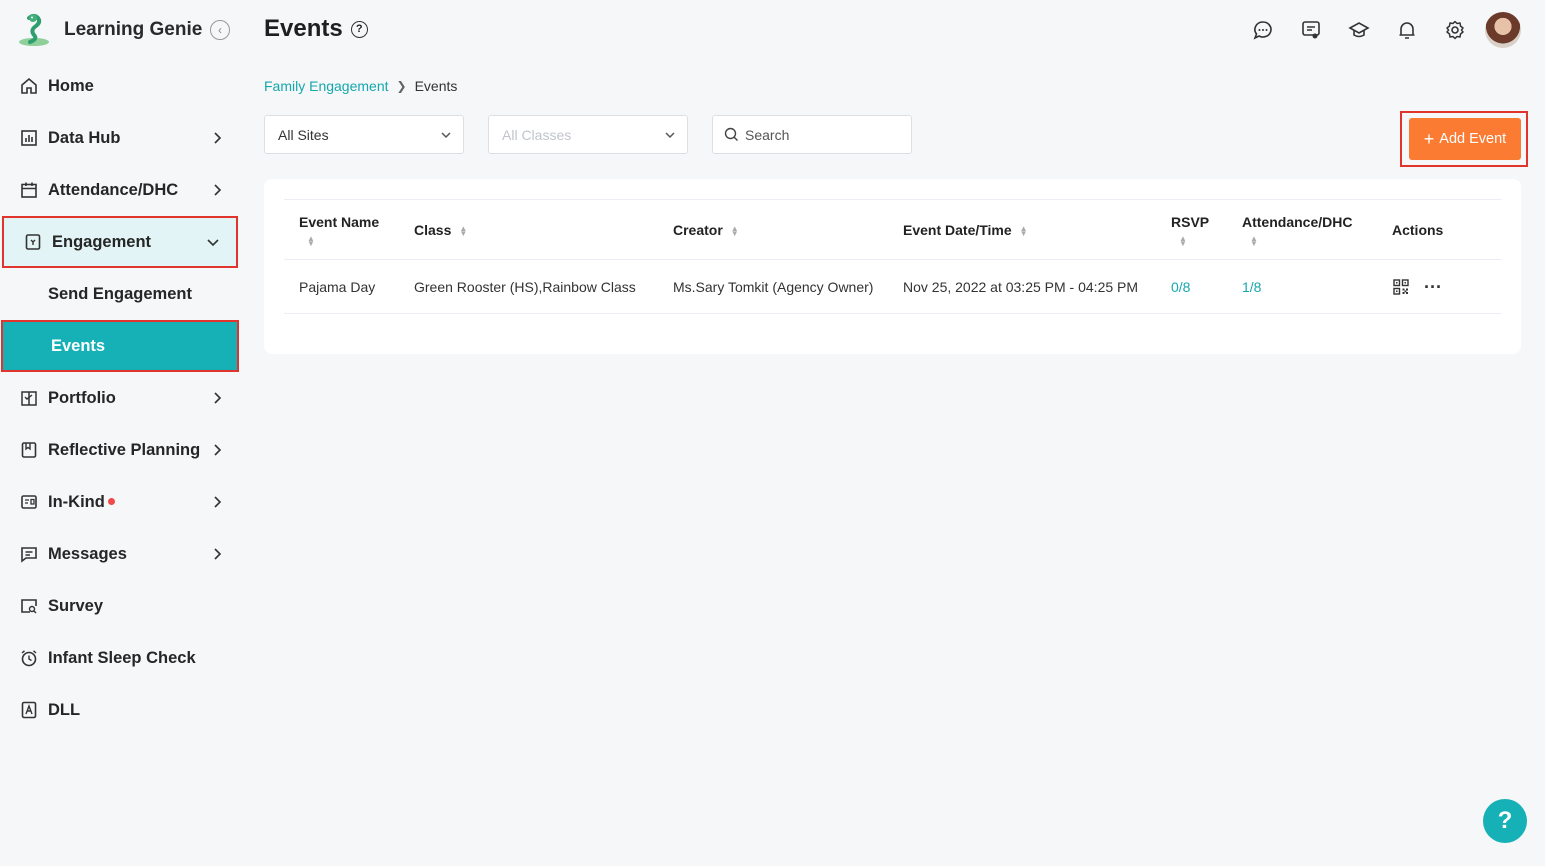 The image size is (1545, 866). I want to click on graduation-cap-icon, so click(1359, 30).